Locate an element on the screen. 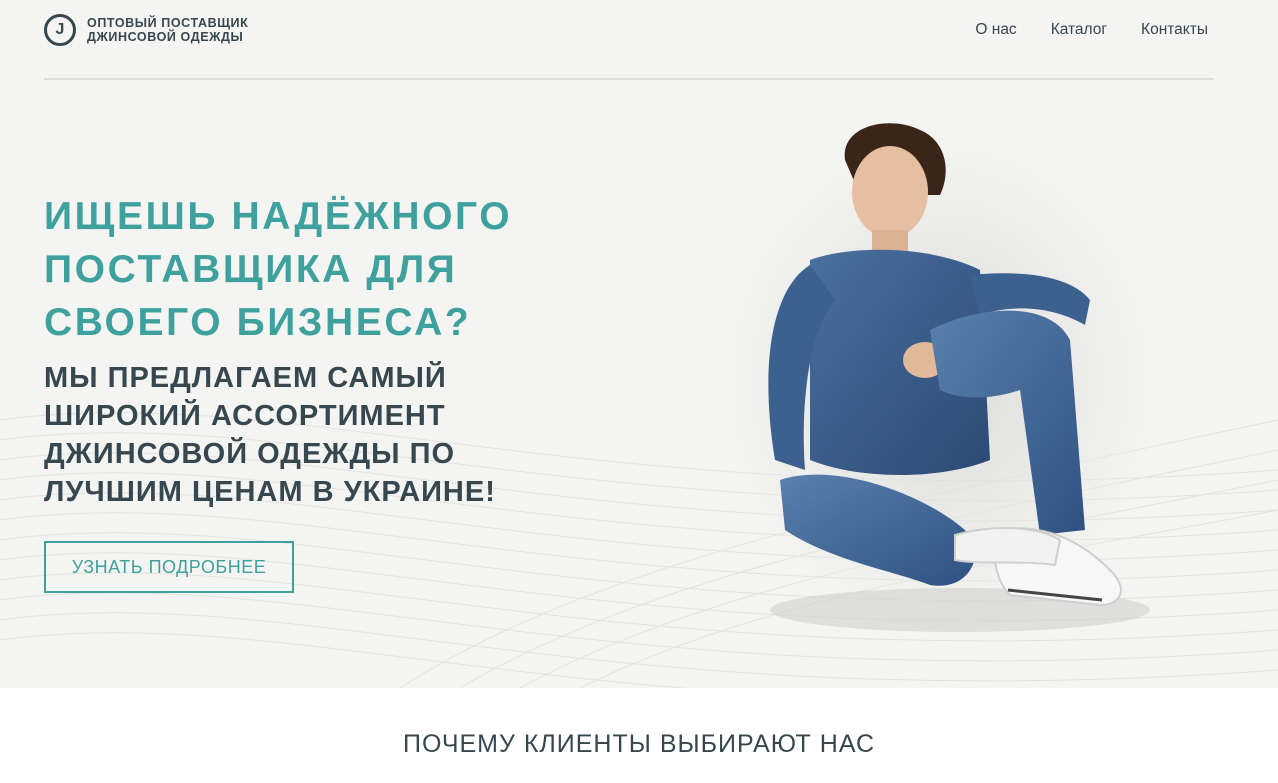 The height and width of the screenshot is (783, 1278). subheadline-line: ДЖИНСОВОЙ ОДЕЖДЫ ПО is located at coordinates (250, 454).